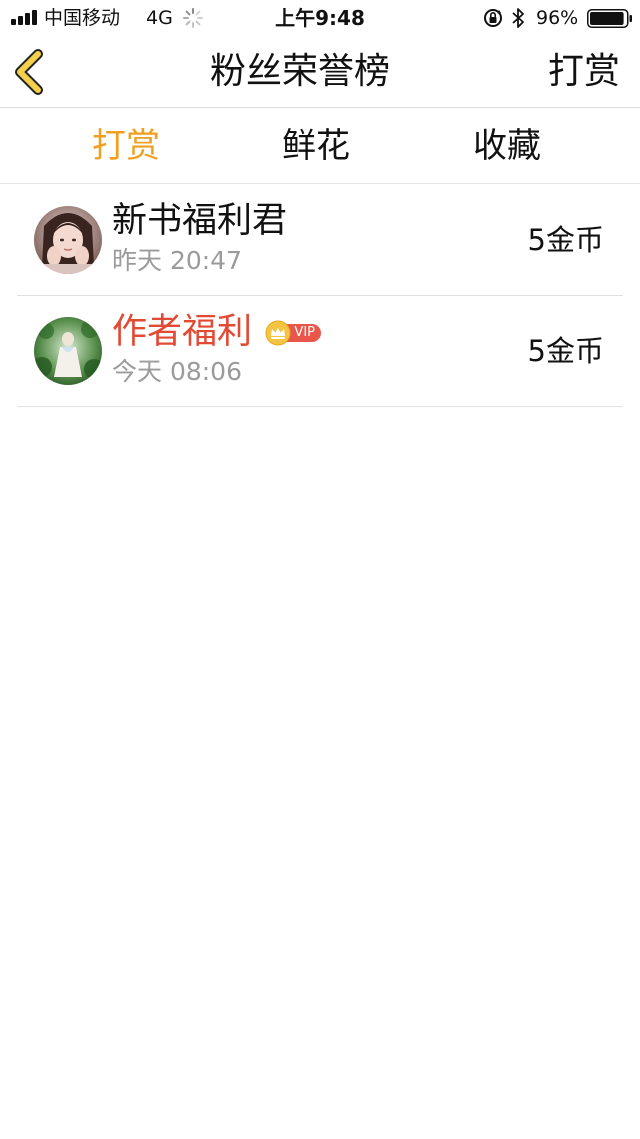 Image resolution: width=640 pixels, height=1139 pixels. Describe the element at coordinates (320, 351) in the screenshot. I see `list-item: 作者福利 VIP 今天 08:06 5金币` at that location.